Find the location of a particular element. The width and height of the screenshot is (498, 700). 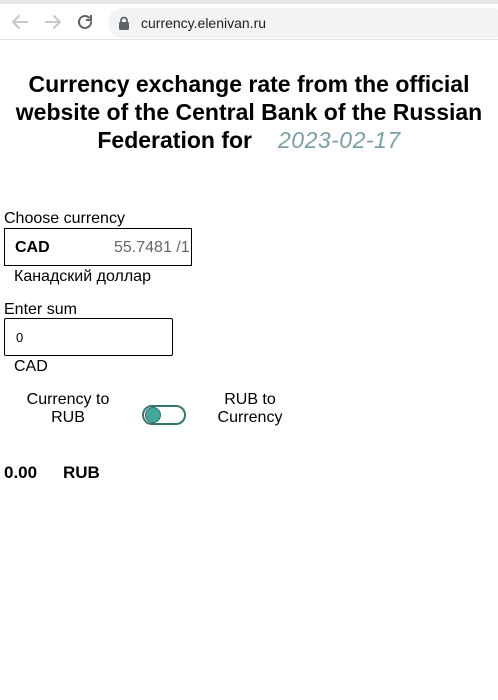

toggle-knob is located at coordinates (153, 415).